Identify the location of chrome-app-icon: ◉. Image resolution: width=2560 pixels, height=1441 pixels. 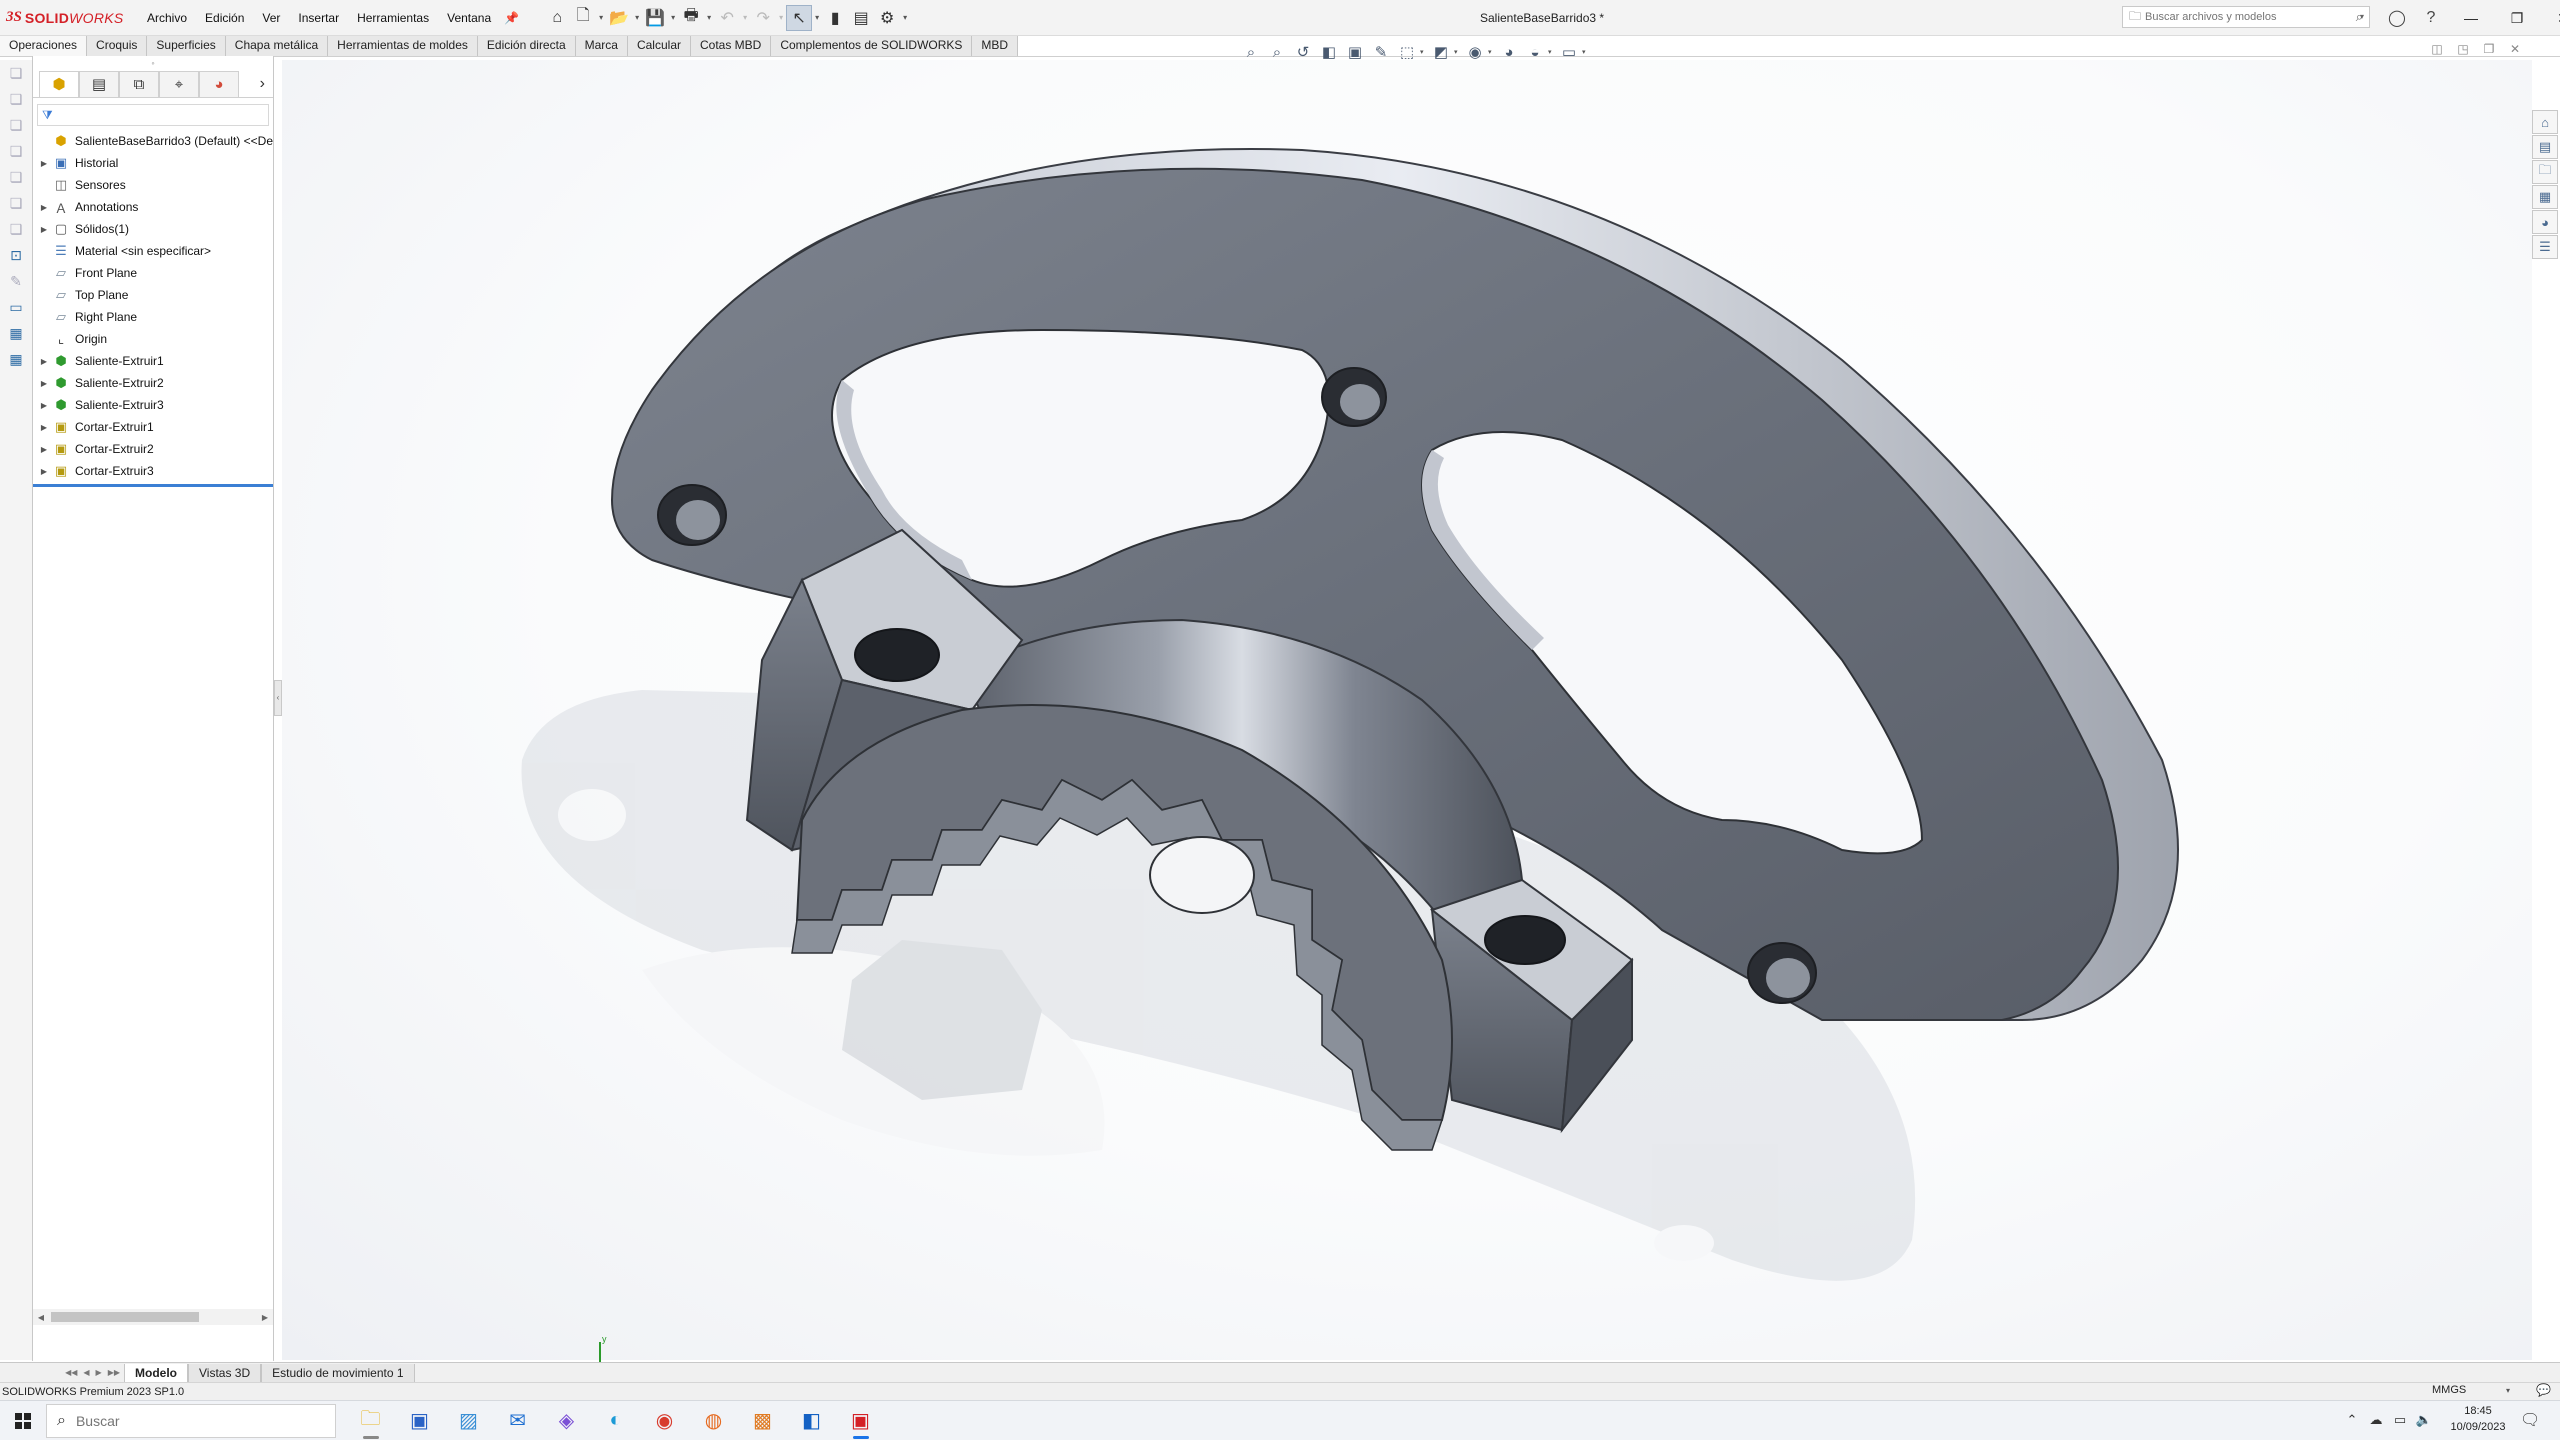
(664, 1421).